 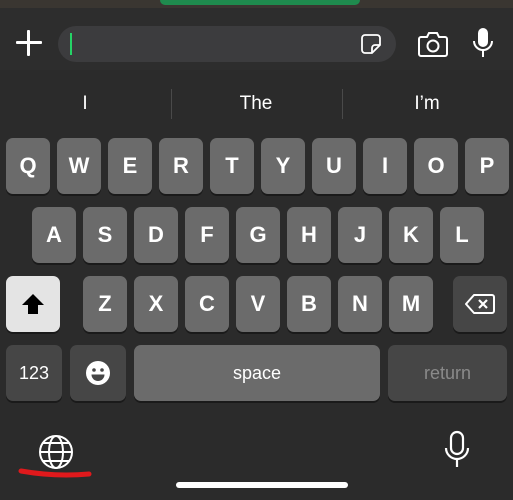 I want to click on chat-background-strip, so click(x=256, y=4).